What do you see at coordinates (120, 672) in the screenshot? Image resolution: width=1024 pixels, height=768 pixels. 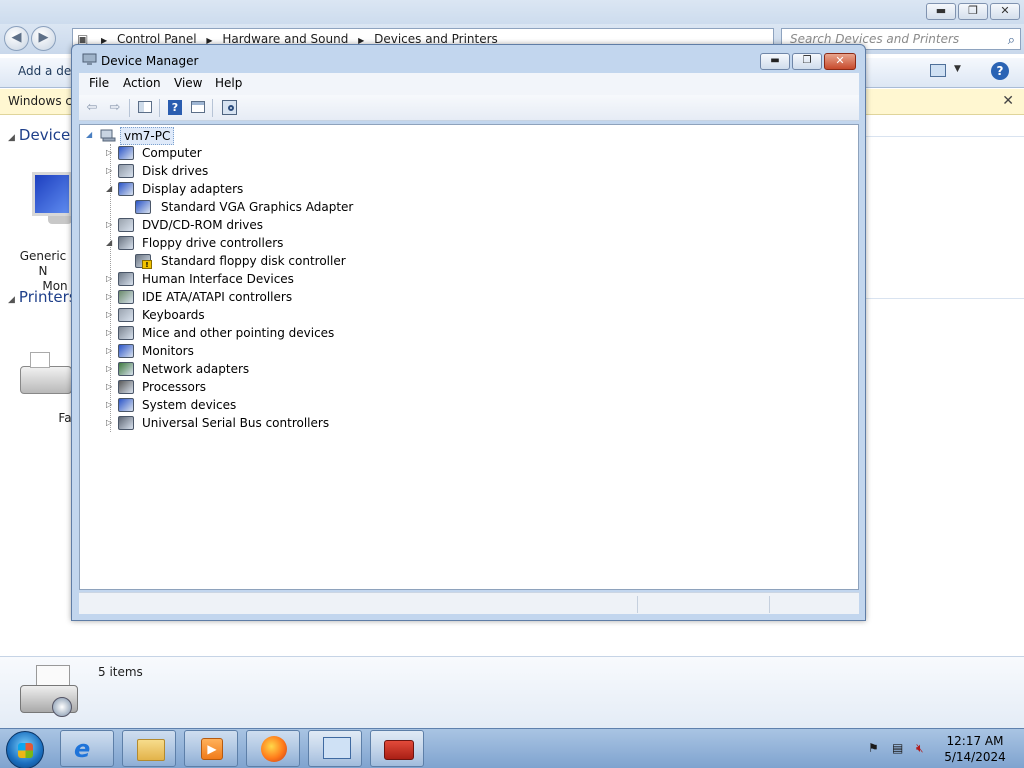 I see `items-count: 5 items` at bounding box center [120, 672].